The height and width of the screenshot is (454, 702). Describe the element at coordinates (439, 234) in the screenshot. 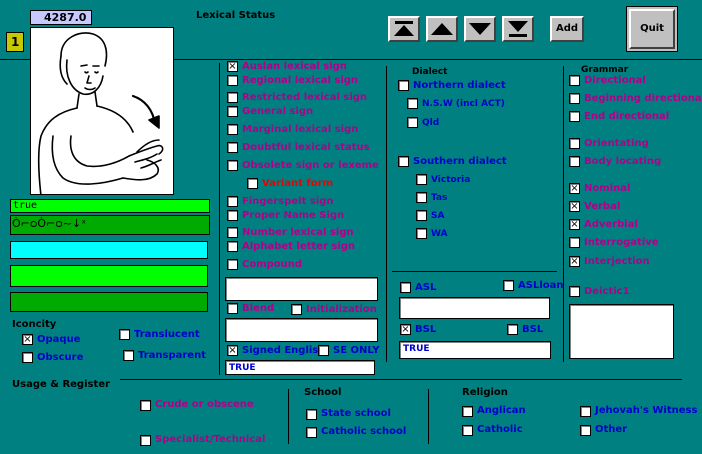

I see `wa-label: WA` at that location.